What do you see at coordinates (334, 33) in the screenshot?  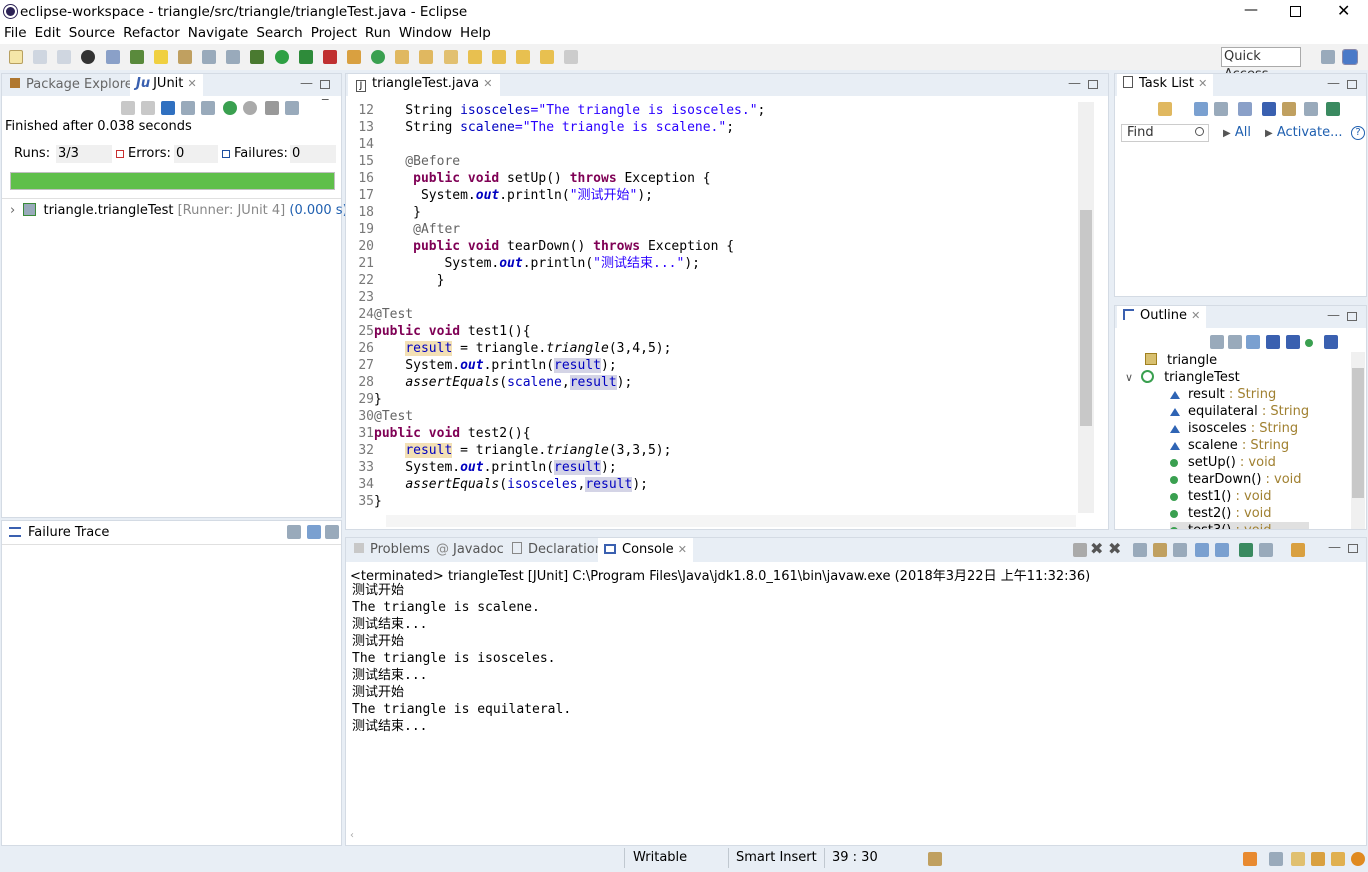 I see `menu-project: Project` at bounding box center [334, 33].